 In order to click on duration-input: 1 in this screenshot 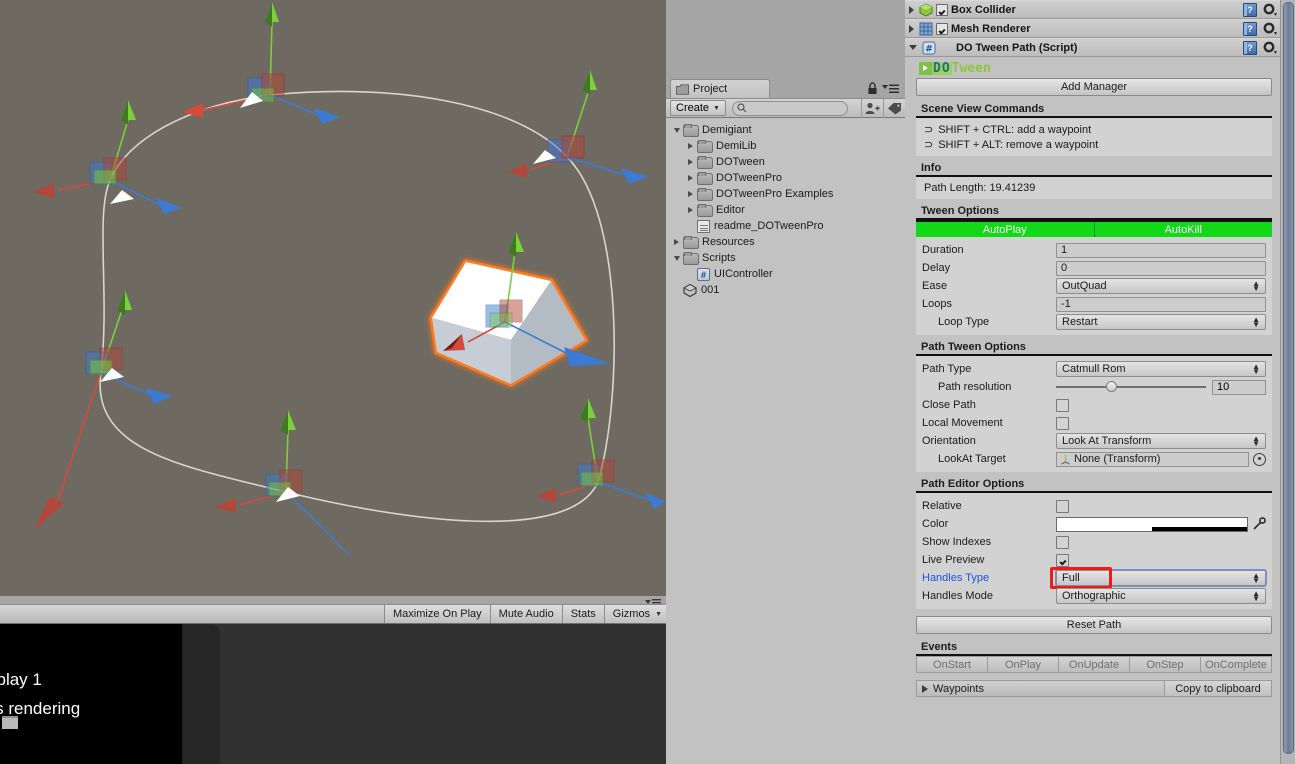, I will do `click(1161, 250)`.